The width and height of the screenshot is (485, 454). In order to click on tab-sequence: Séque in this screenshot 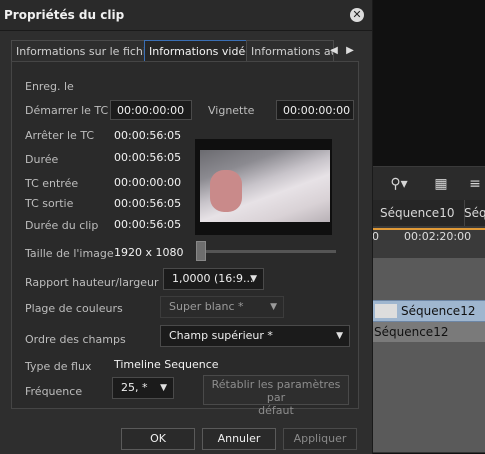, I will do `click(472, 213)`.